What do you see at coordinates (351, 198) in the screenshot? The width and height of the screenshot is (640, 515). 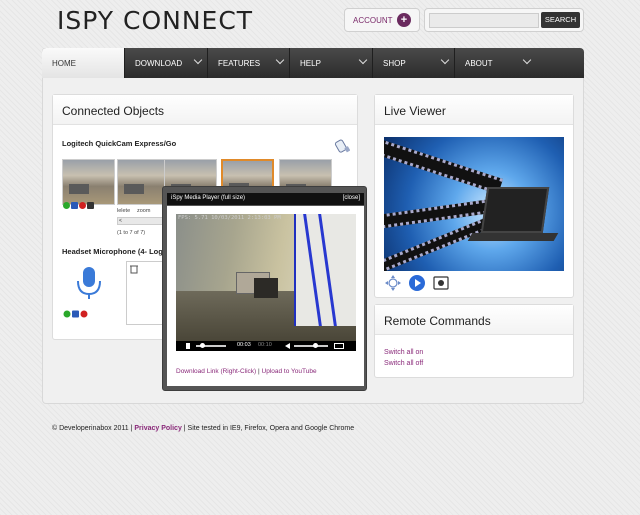 I see `close-button: [close]` at bounding box center [351, 198].